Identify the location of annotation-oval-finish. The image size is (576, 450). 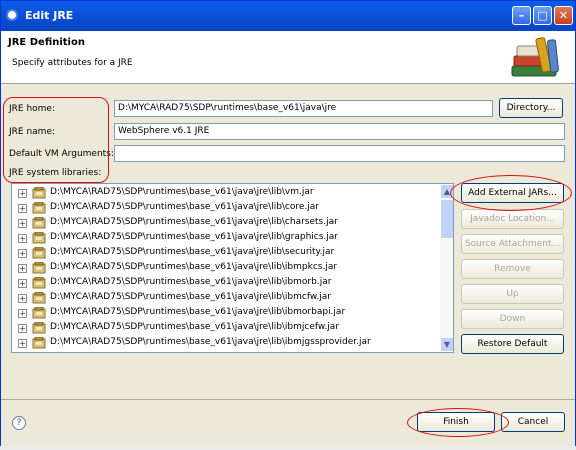
(458, 422).